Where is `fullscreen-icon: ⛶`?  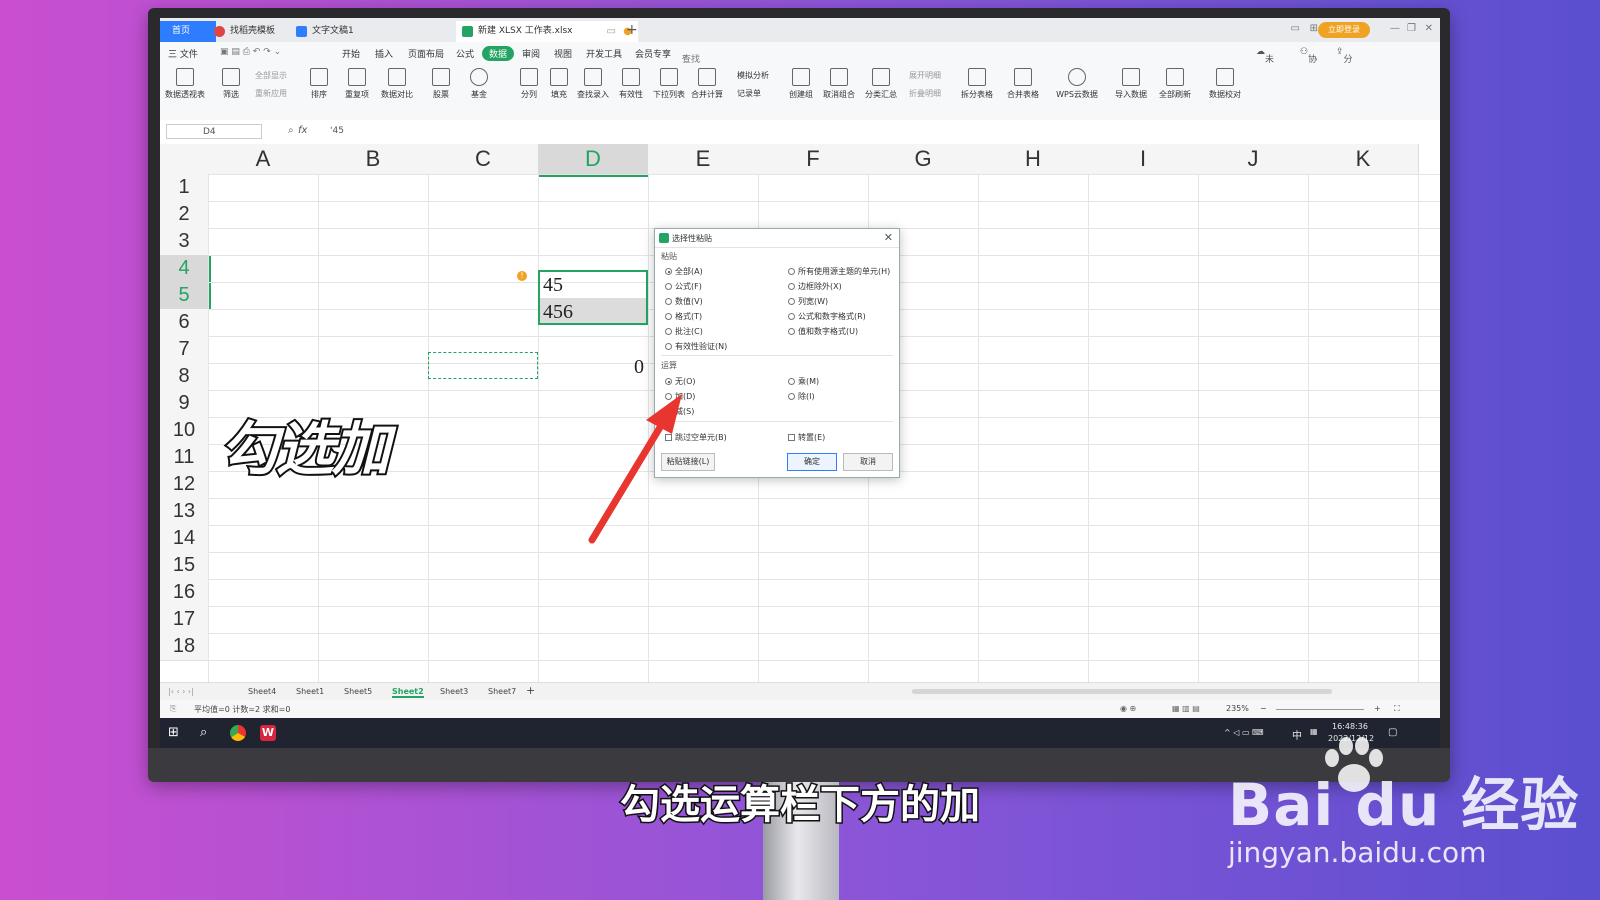
fullscreen-icon: ⛶ is located at coordinates (1397, 709).